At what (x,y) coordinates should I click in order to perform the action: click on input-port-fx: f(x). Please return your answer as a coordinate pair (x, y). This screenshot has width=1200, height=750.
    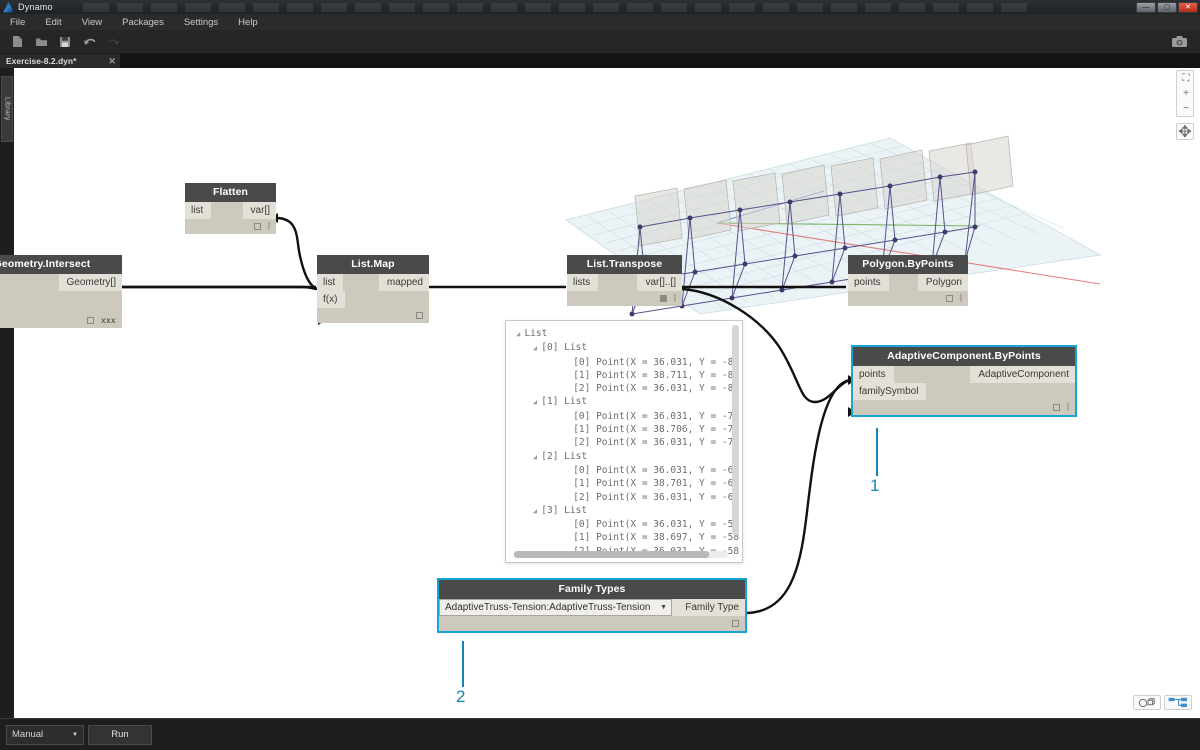
    Looking at the image, I should click on (331, 299).